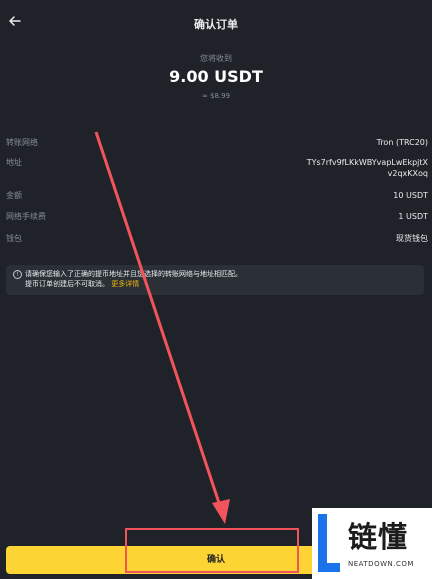  What do you see at coordinates (14, 238) in the screenshot?
I see `detail-label: 钱包` at bounding box center [14, 238].